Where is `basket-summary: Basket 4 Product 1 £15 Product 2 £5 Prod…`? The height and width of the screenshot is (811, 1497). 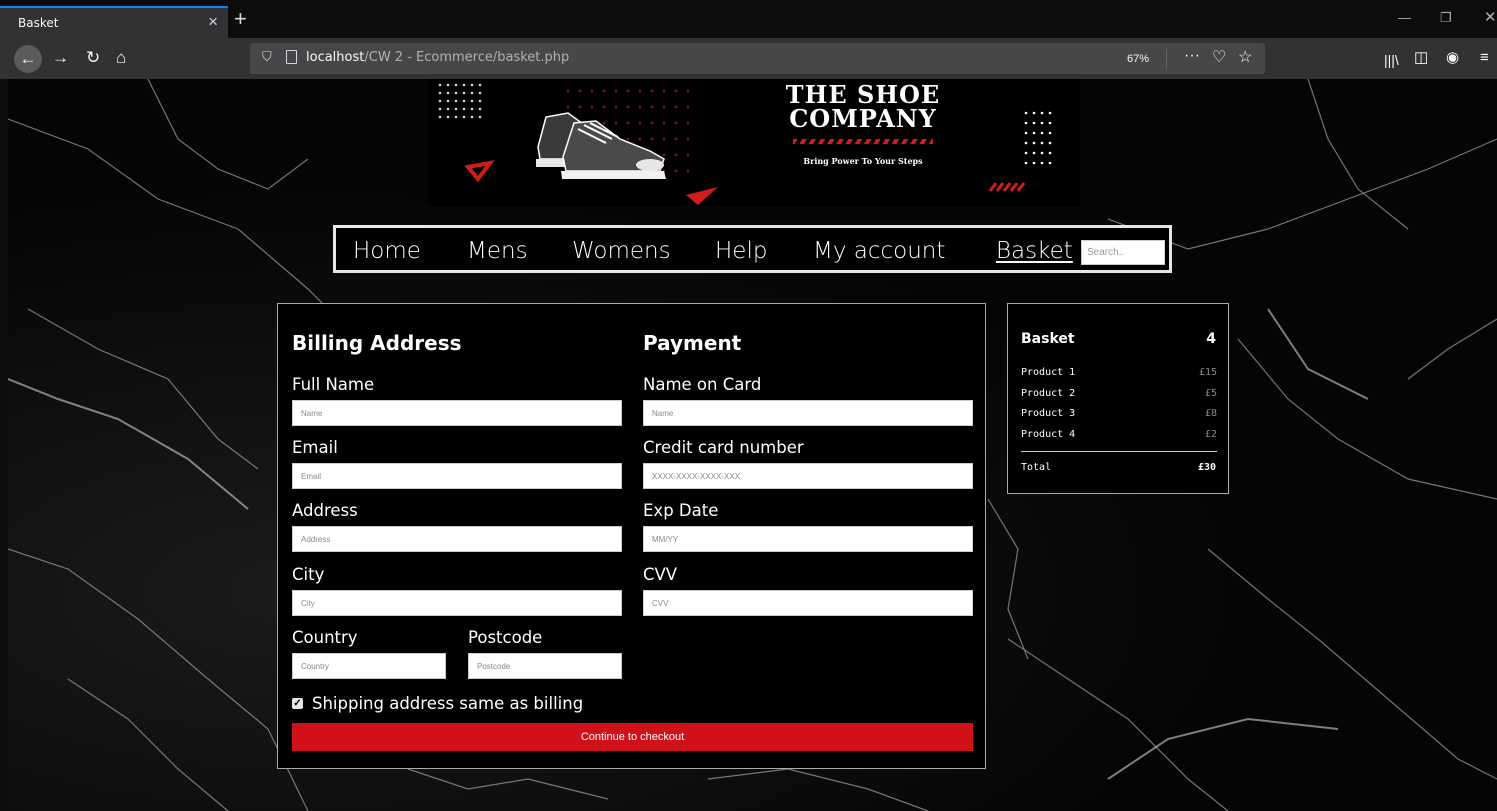 basket-summary: Basket 4 Product 1 £15 Product 2 £5 Prod… is located at coordinates (1118, 398).